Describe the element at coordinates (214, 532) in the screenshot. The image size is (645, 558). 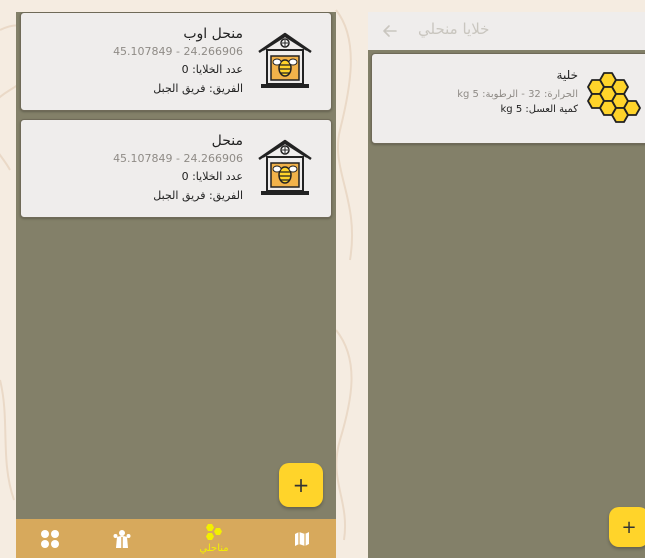
I see `apiaries-icon` at that location.